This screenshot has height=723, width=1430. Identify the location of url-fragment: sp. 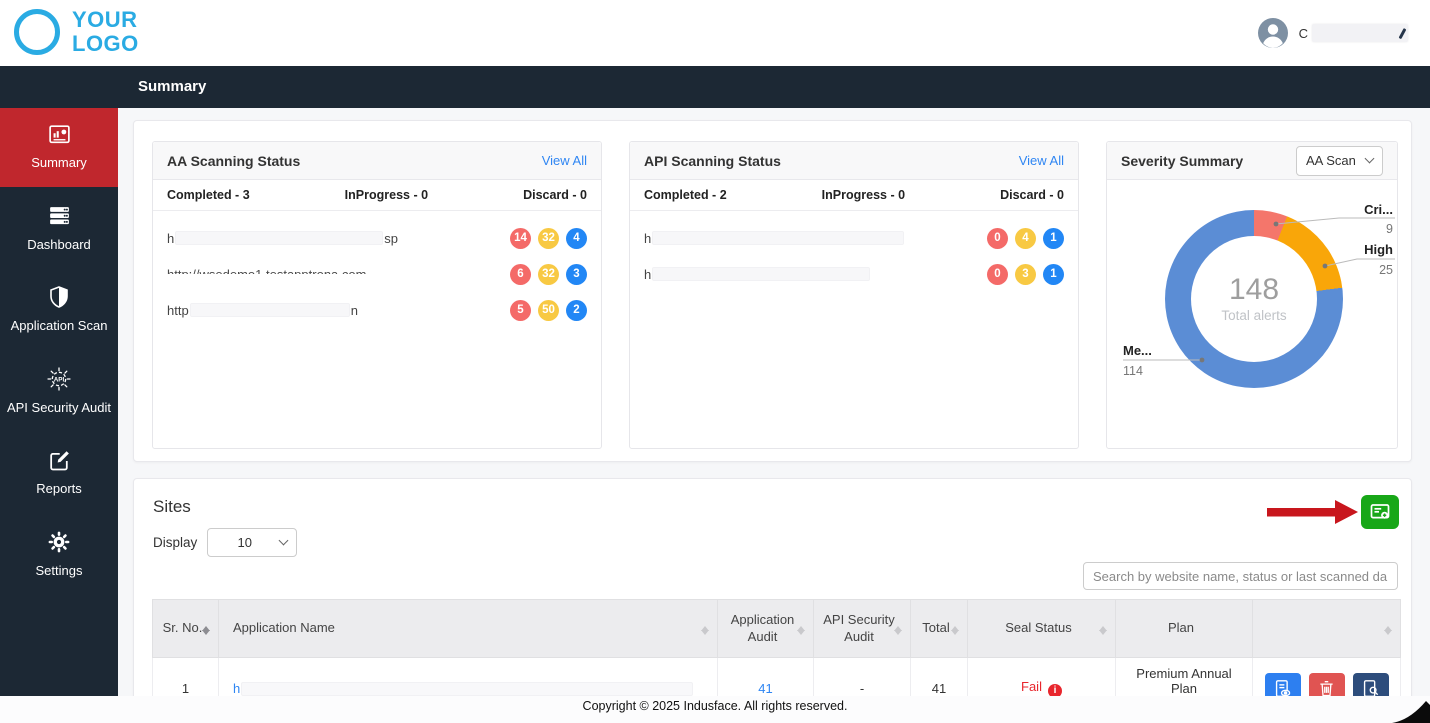
(391, 238).